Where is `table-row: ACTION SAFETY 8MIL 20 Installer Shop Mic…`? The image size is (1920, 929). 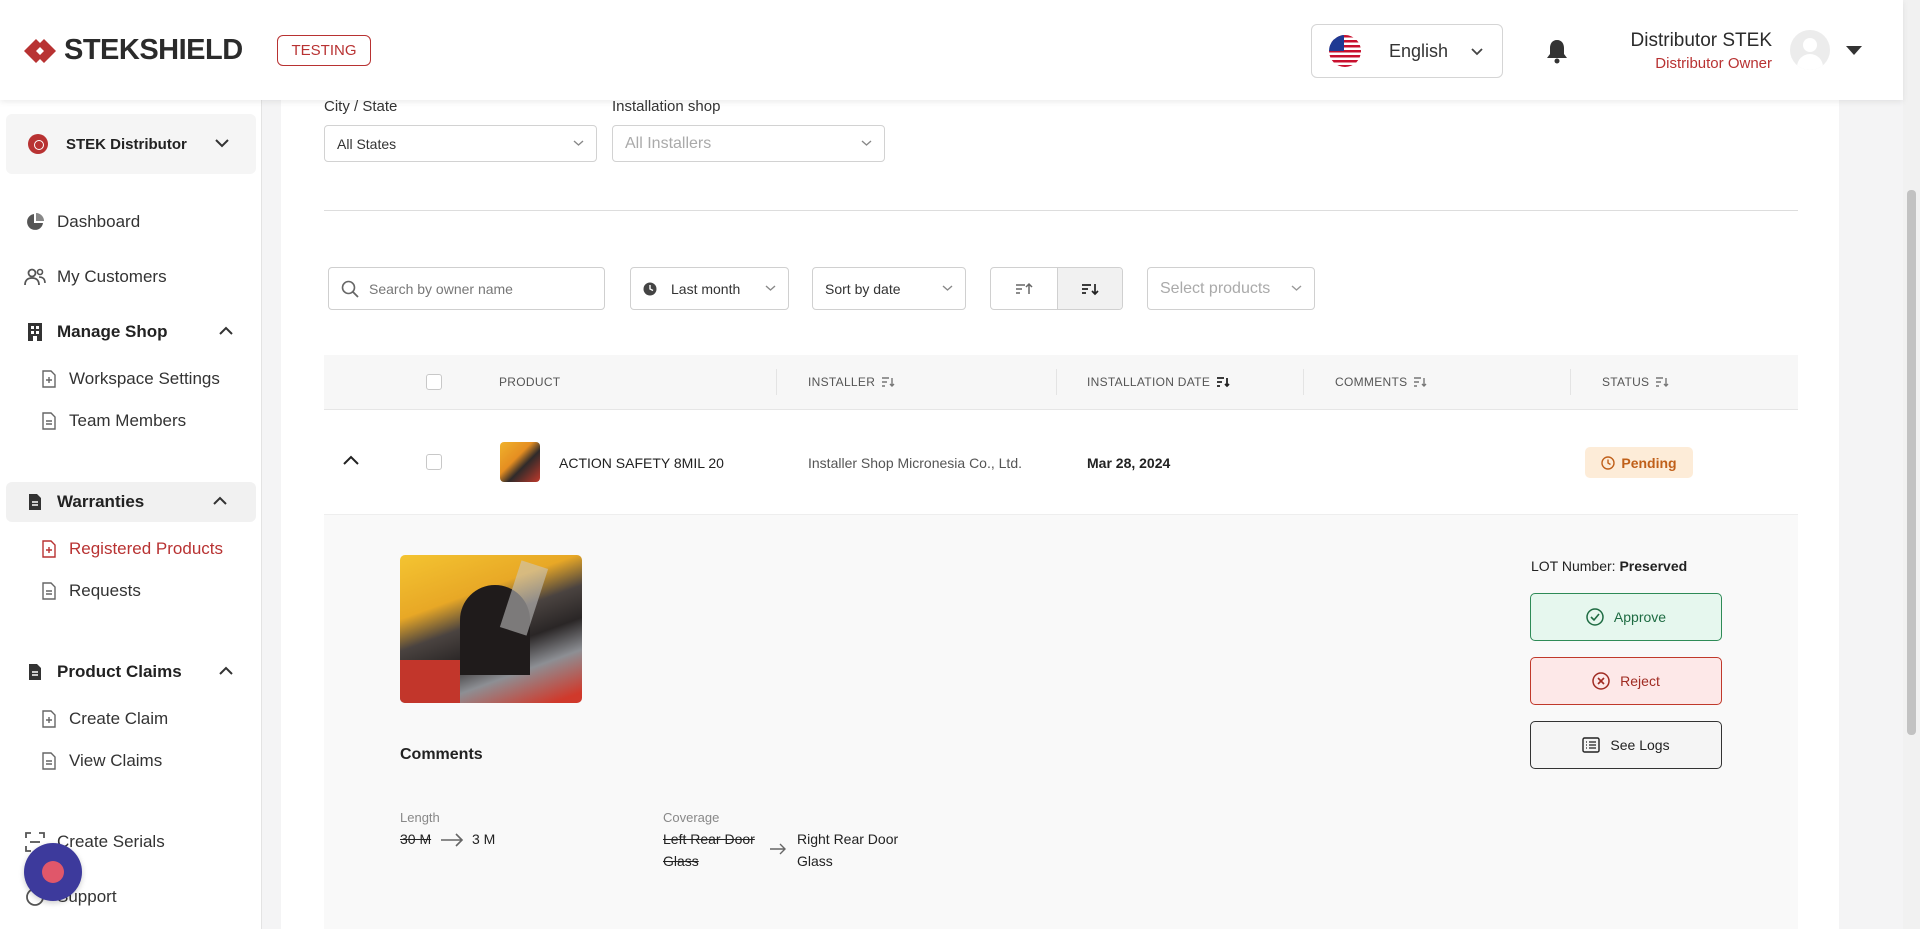
table-row: ACTION SAFETY 8MIL 20 Installer Shop Mic… is located at coordinates (1061, 462).